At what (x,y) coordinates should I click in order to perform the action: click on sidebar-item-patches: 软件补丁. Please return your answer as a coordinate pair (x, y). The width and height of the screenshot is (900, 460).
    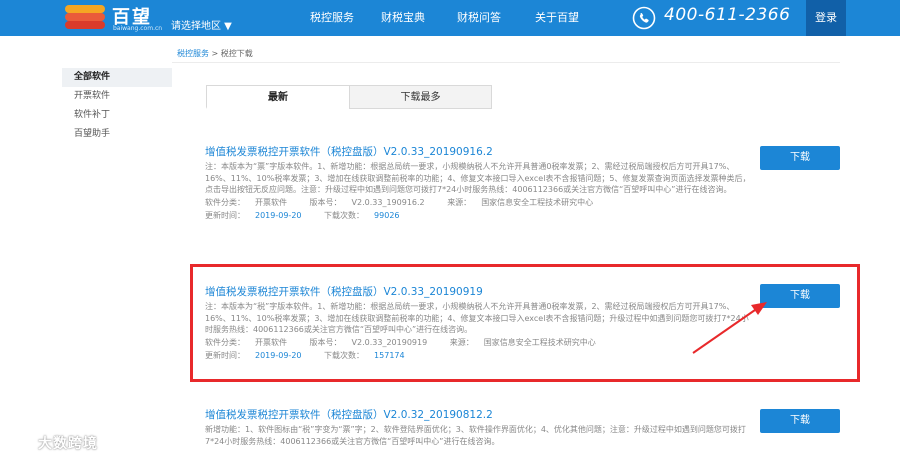
    Looking at the image, I should click on (117, 115).